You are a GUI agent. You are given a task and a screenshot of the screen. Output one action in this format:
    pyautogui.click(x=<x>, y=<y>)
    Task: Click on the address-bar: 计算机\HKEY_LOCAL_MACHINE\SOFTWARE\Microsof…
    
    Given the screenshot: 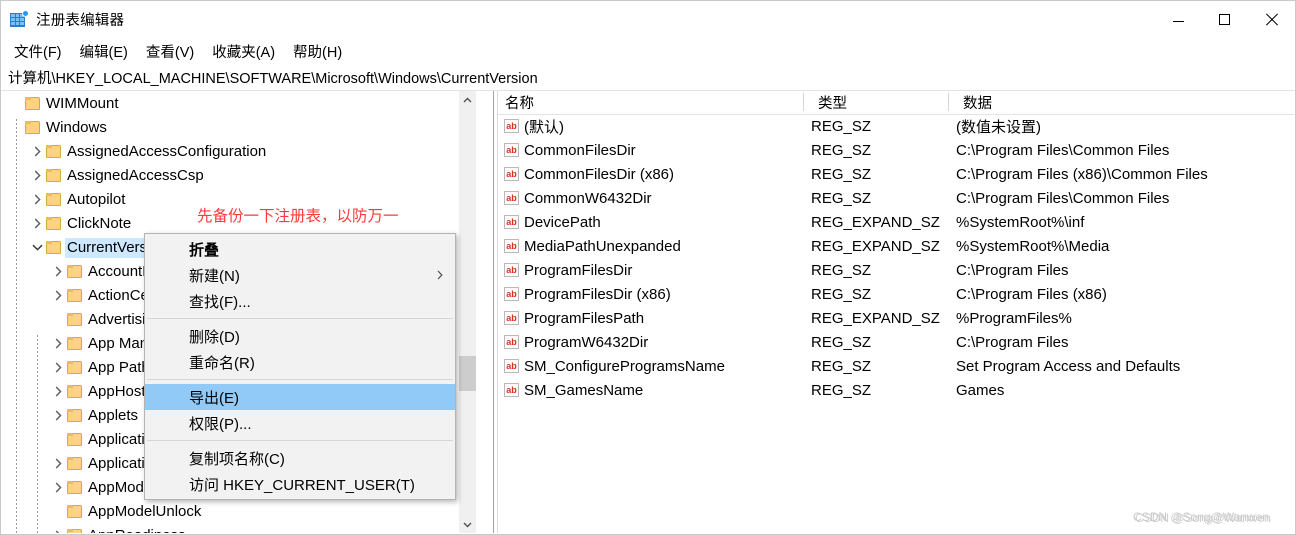 What is the action you would take?
    pyautogui.click(x=648, y=78)
    